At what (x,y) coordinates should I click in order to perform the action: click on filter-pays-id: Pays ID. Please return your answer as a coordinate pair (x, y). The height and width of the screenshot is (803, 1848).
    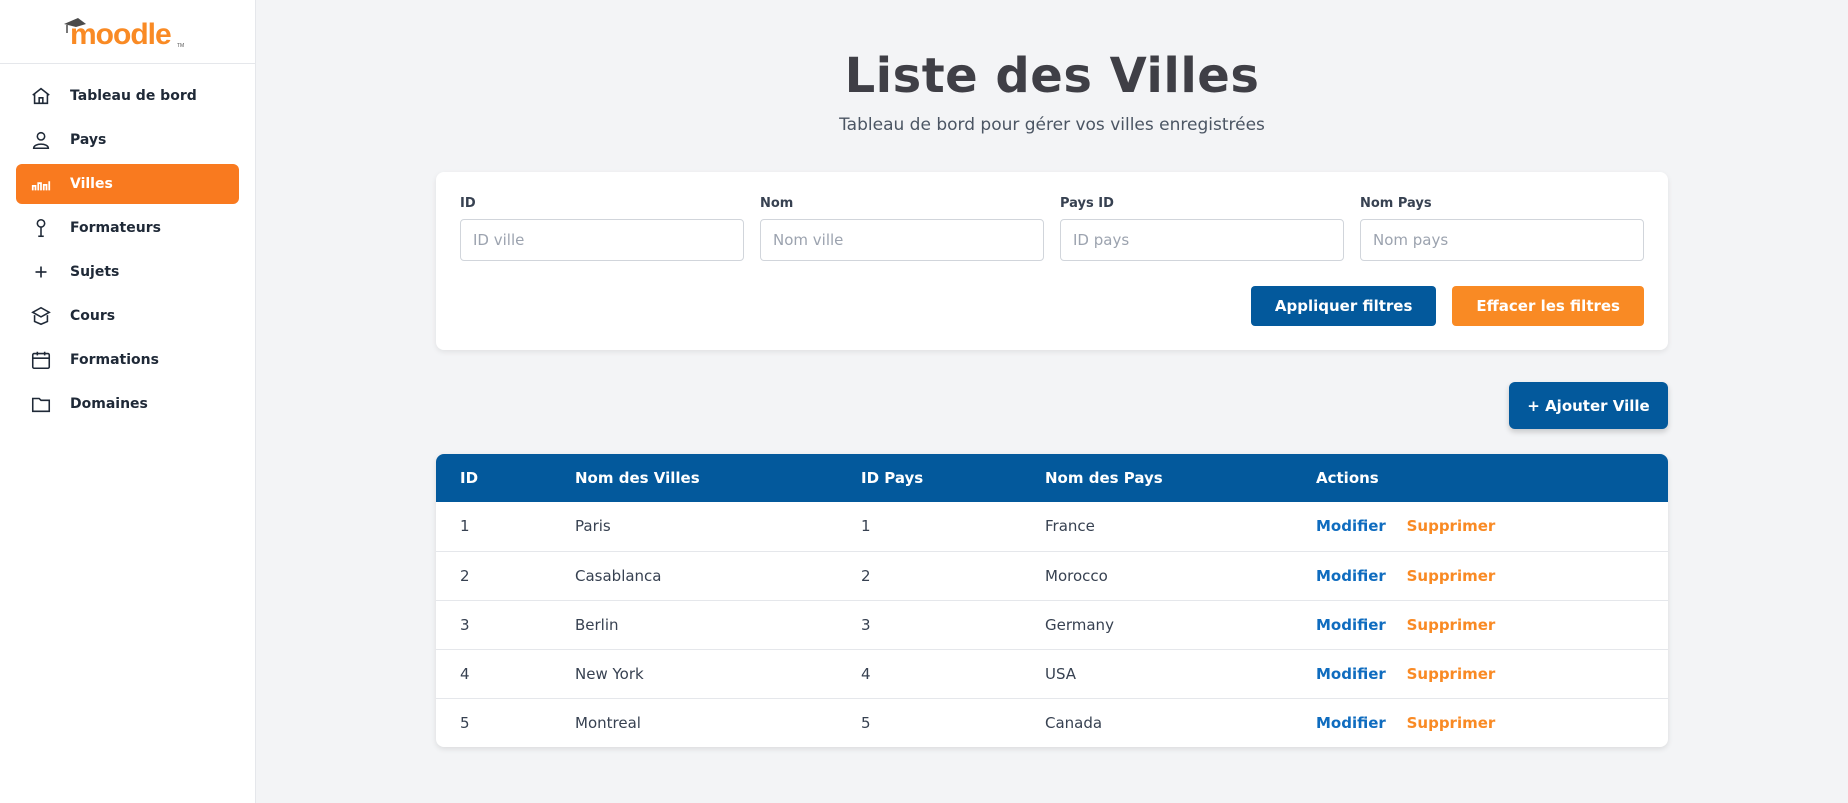
    Looking at the image, I should click on (1202, 228).